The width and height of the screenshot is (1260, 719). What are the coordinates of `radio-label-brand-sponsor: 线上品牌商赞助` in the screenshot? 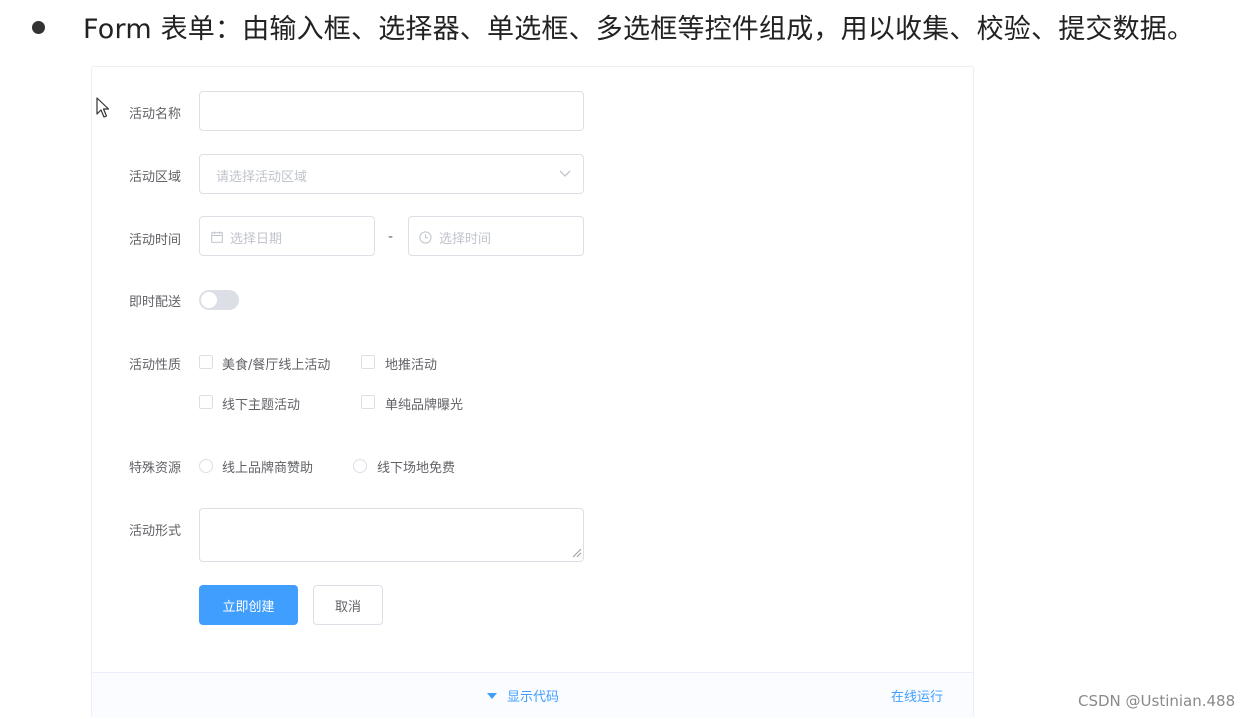 It's located at (267, 466).